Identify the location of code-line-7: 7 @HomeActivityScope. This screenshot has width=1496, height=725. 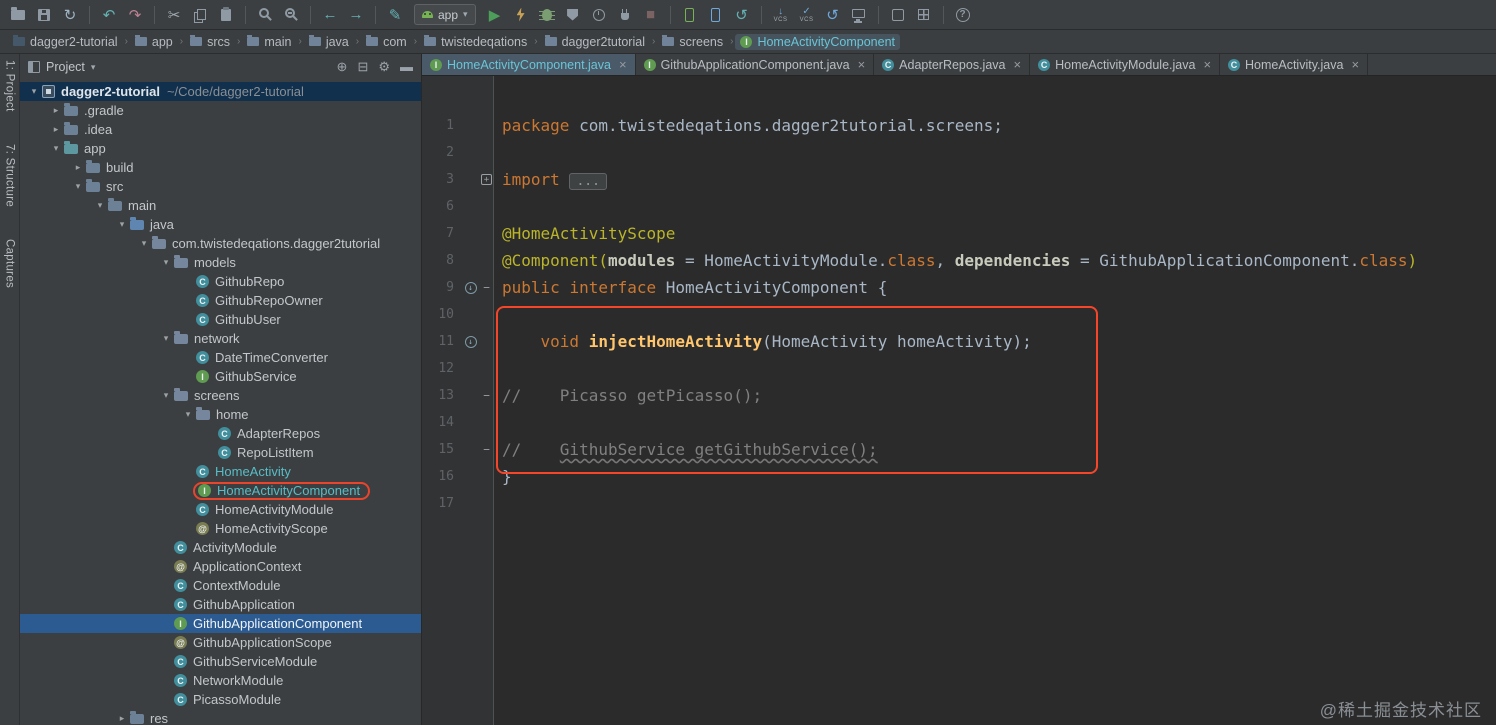
(959, 233).